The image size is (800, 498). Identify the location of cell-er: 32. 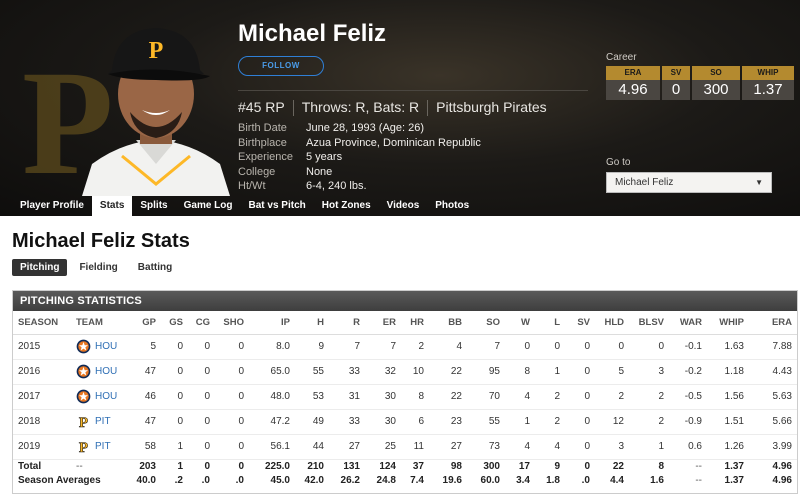
(383, 372).